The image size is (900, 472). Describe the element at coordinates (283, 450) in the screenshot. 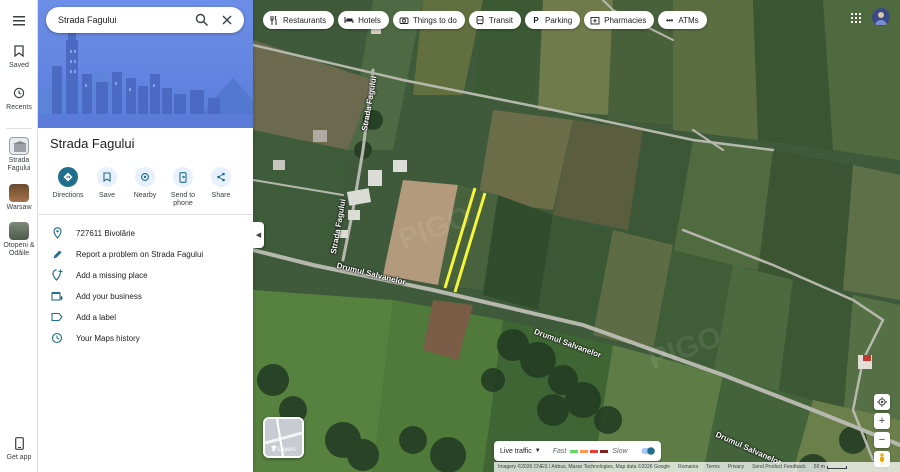

I see `layers-label: ◈ Layers` at that location.